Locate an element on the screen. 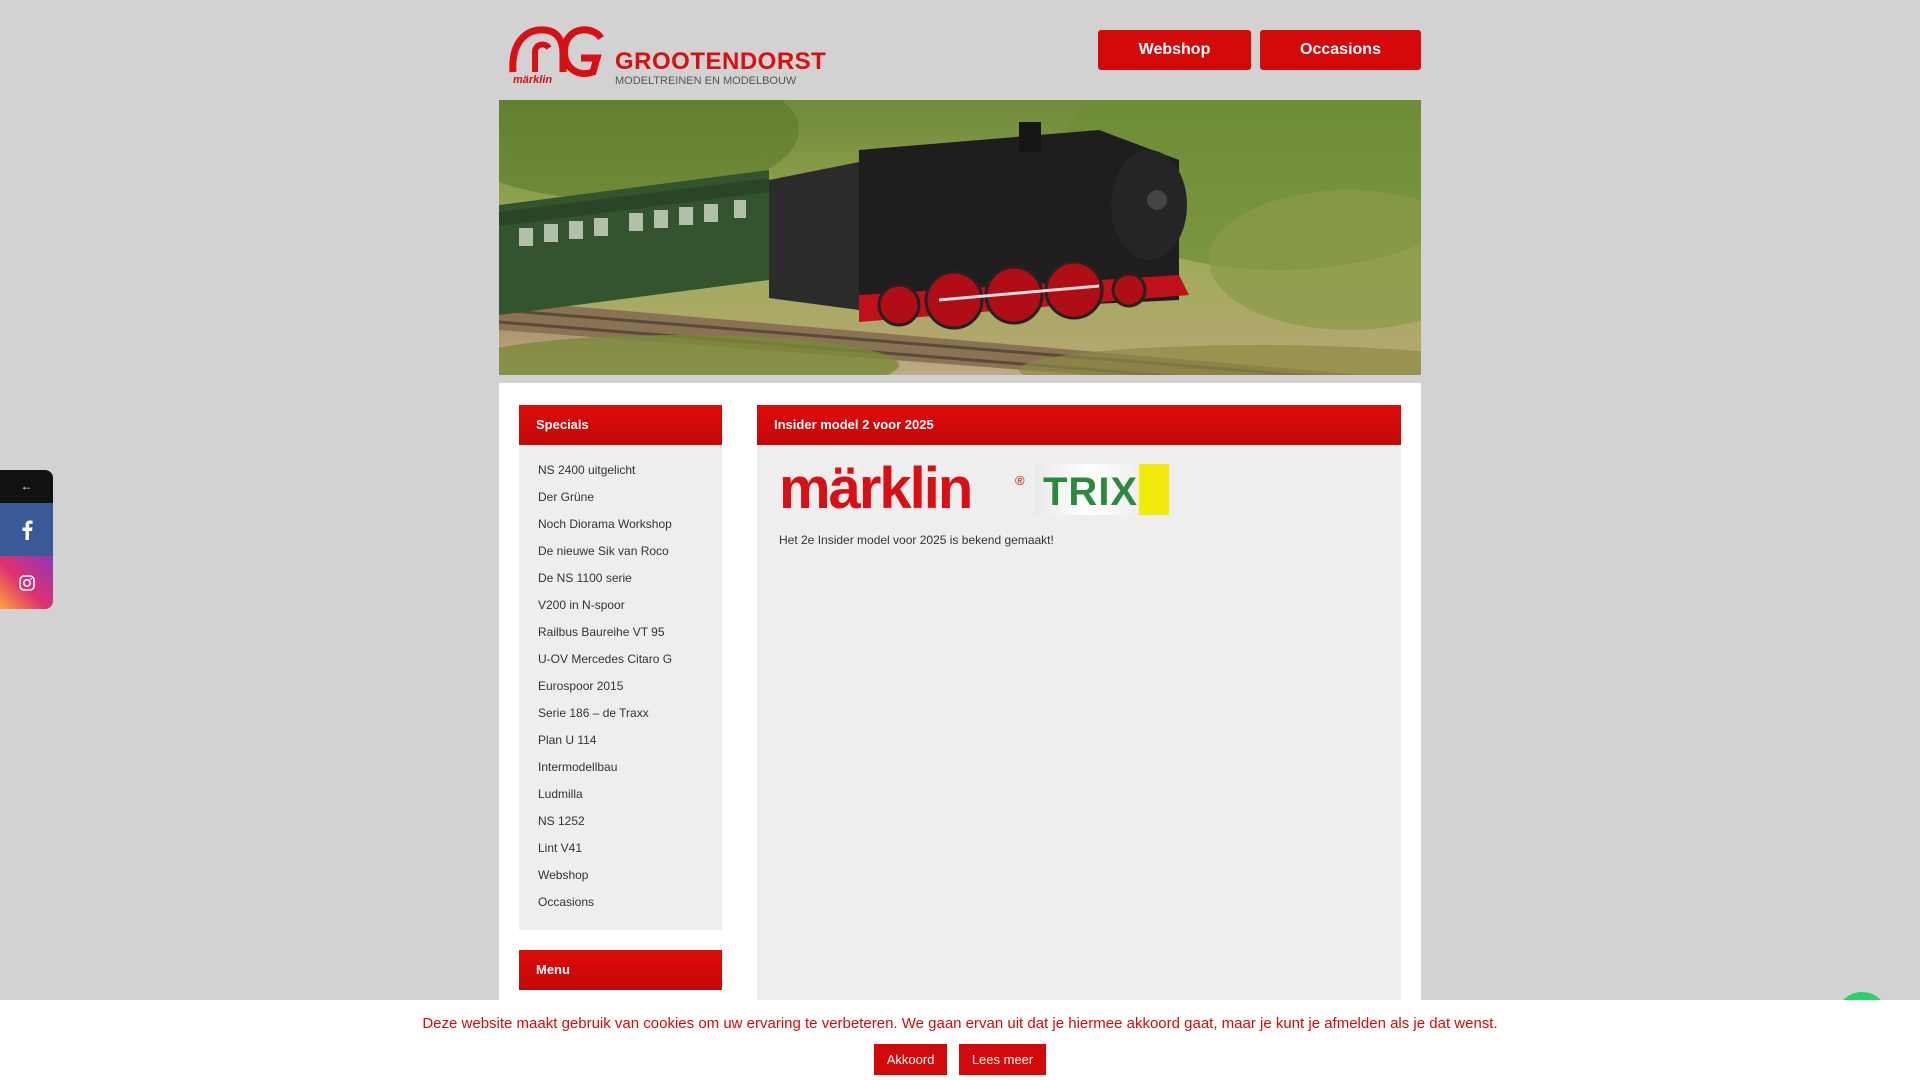 This screenshot has width=1920, height=1080. sidebar-item: Lint V41 is located at coordinates (620, 848).